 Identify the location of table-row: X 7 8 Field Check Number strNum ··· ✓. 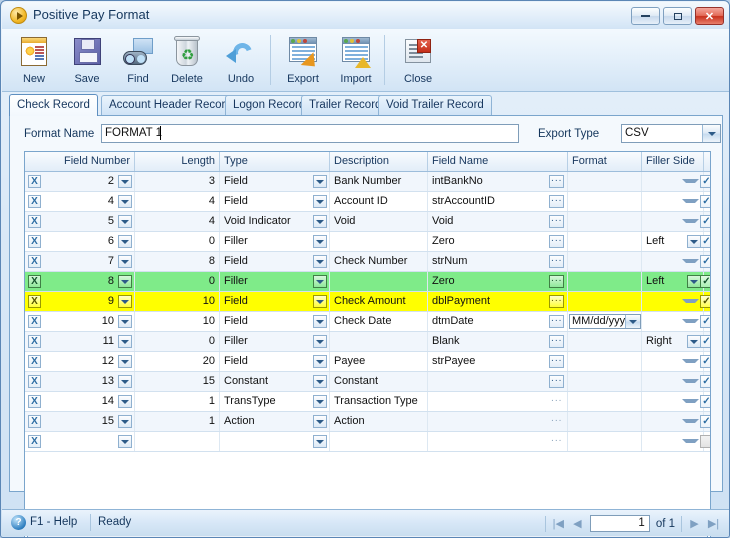
(367, 262).